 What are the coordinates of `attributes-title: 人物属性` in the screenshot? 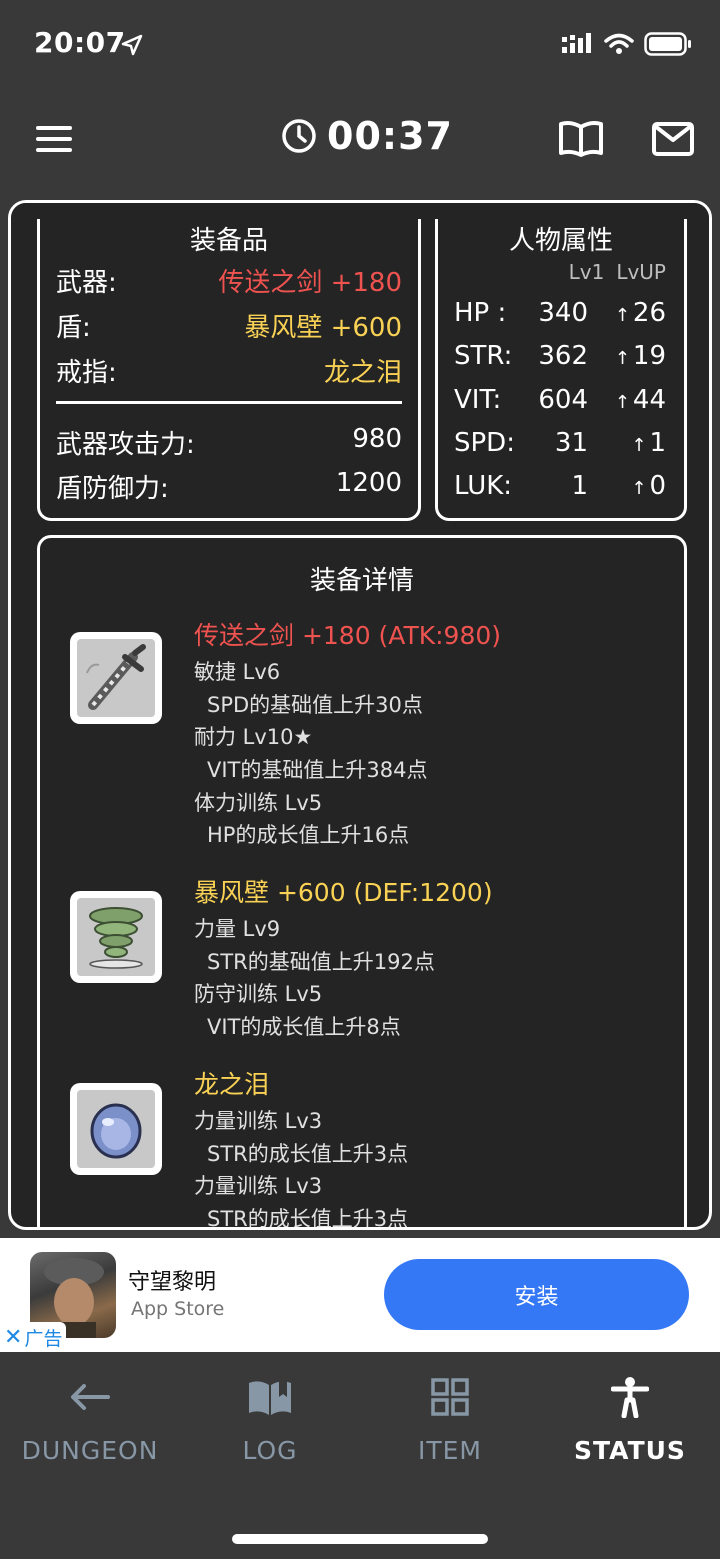 It's located at (560, 241).